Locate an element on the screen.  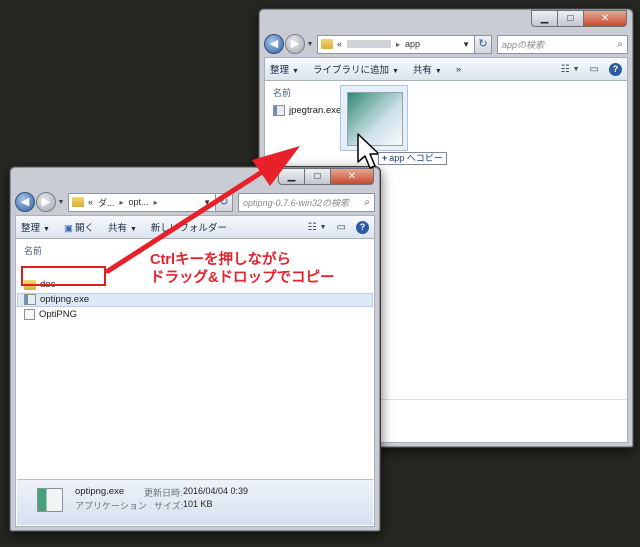
address-row: ◀ ▶ ▼ « ▸ app ▼ ↻ appの検索 ⌕ is located at coordinates (446, 44).